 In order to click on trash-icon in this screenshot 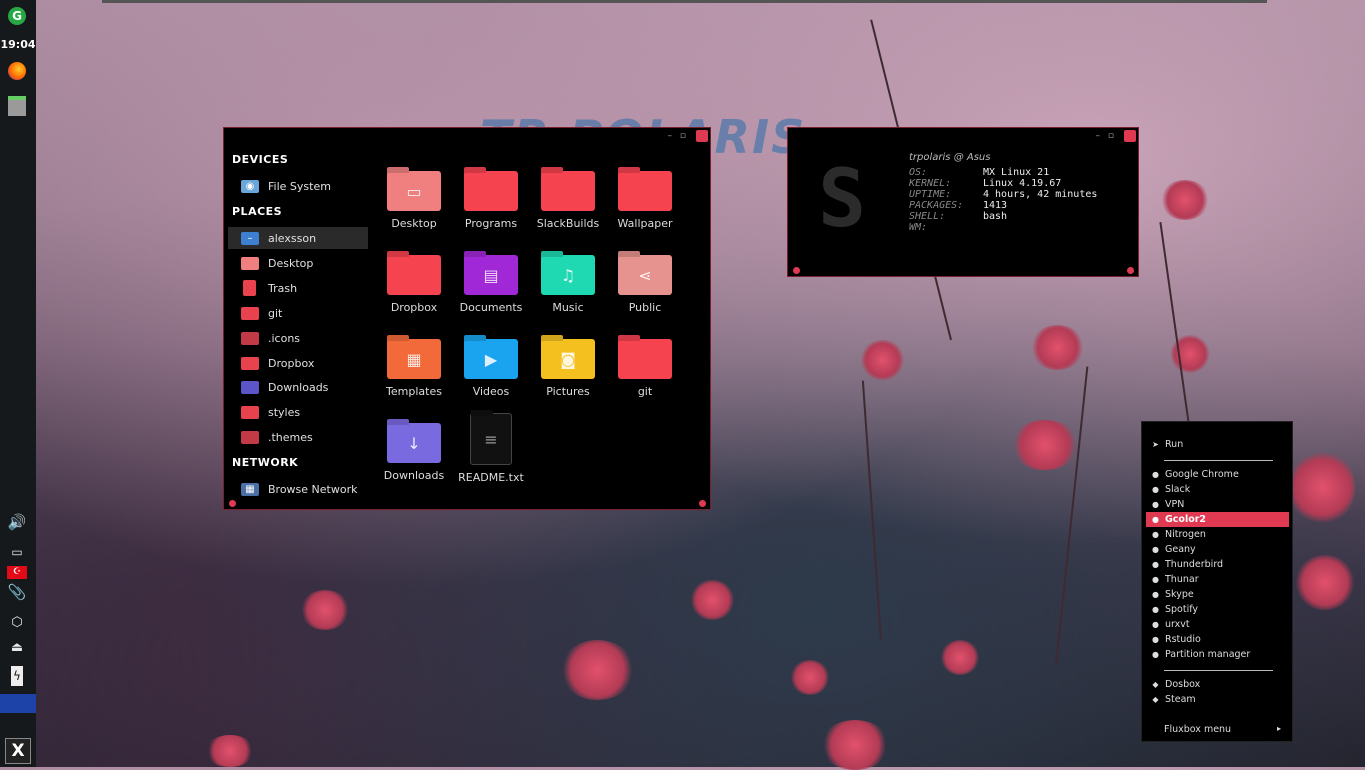, I will do `click(249, 288)`.